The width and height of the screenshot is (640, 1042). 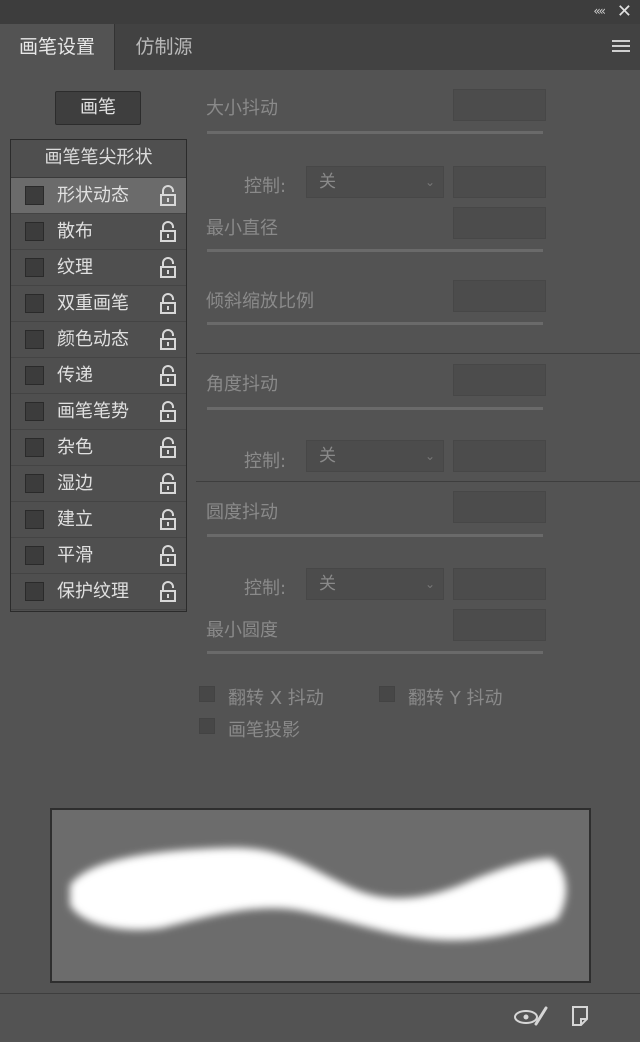 I want to click on brush-projection-checkbox, so click(x=207, y=726).